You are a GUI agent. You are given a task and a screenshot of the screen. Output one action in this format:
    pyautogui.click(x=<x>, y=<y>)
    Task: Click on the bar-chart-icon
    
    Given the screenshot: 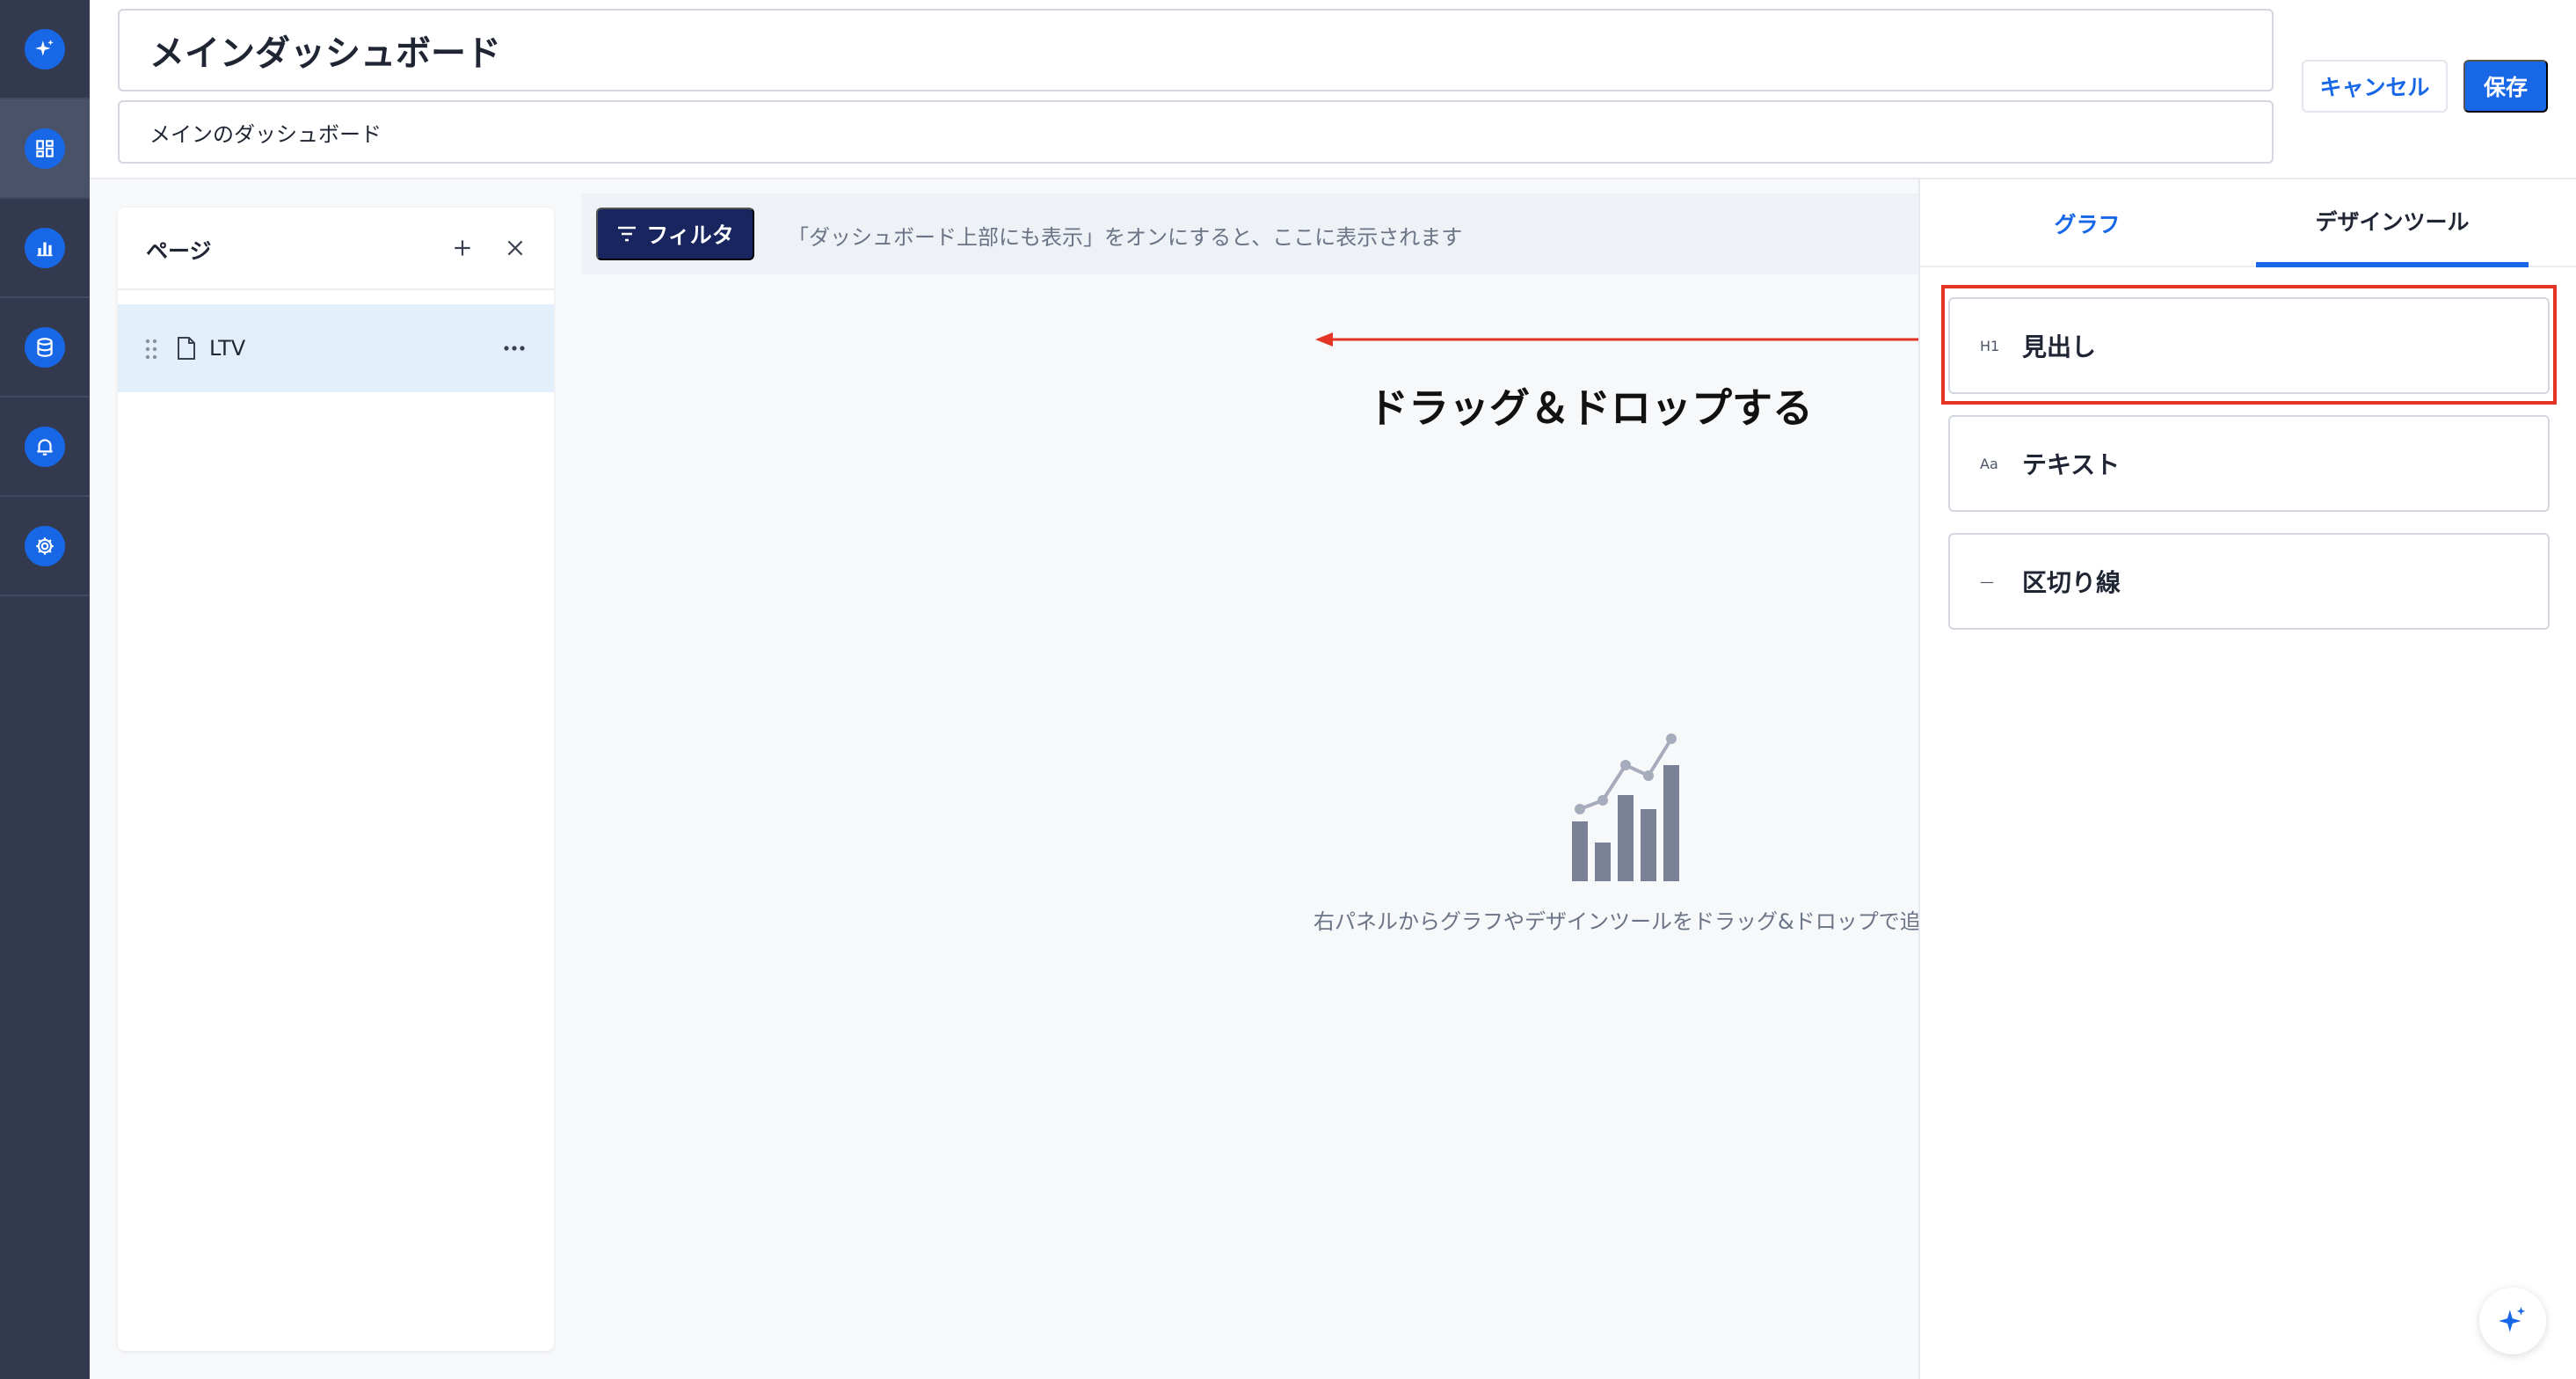 What is the action you would take?
    pyautogui.click(x=45, y=247)
    